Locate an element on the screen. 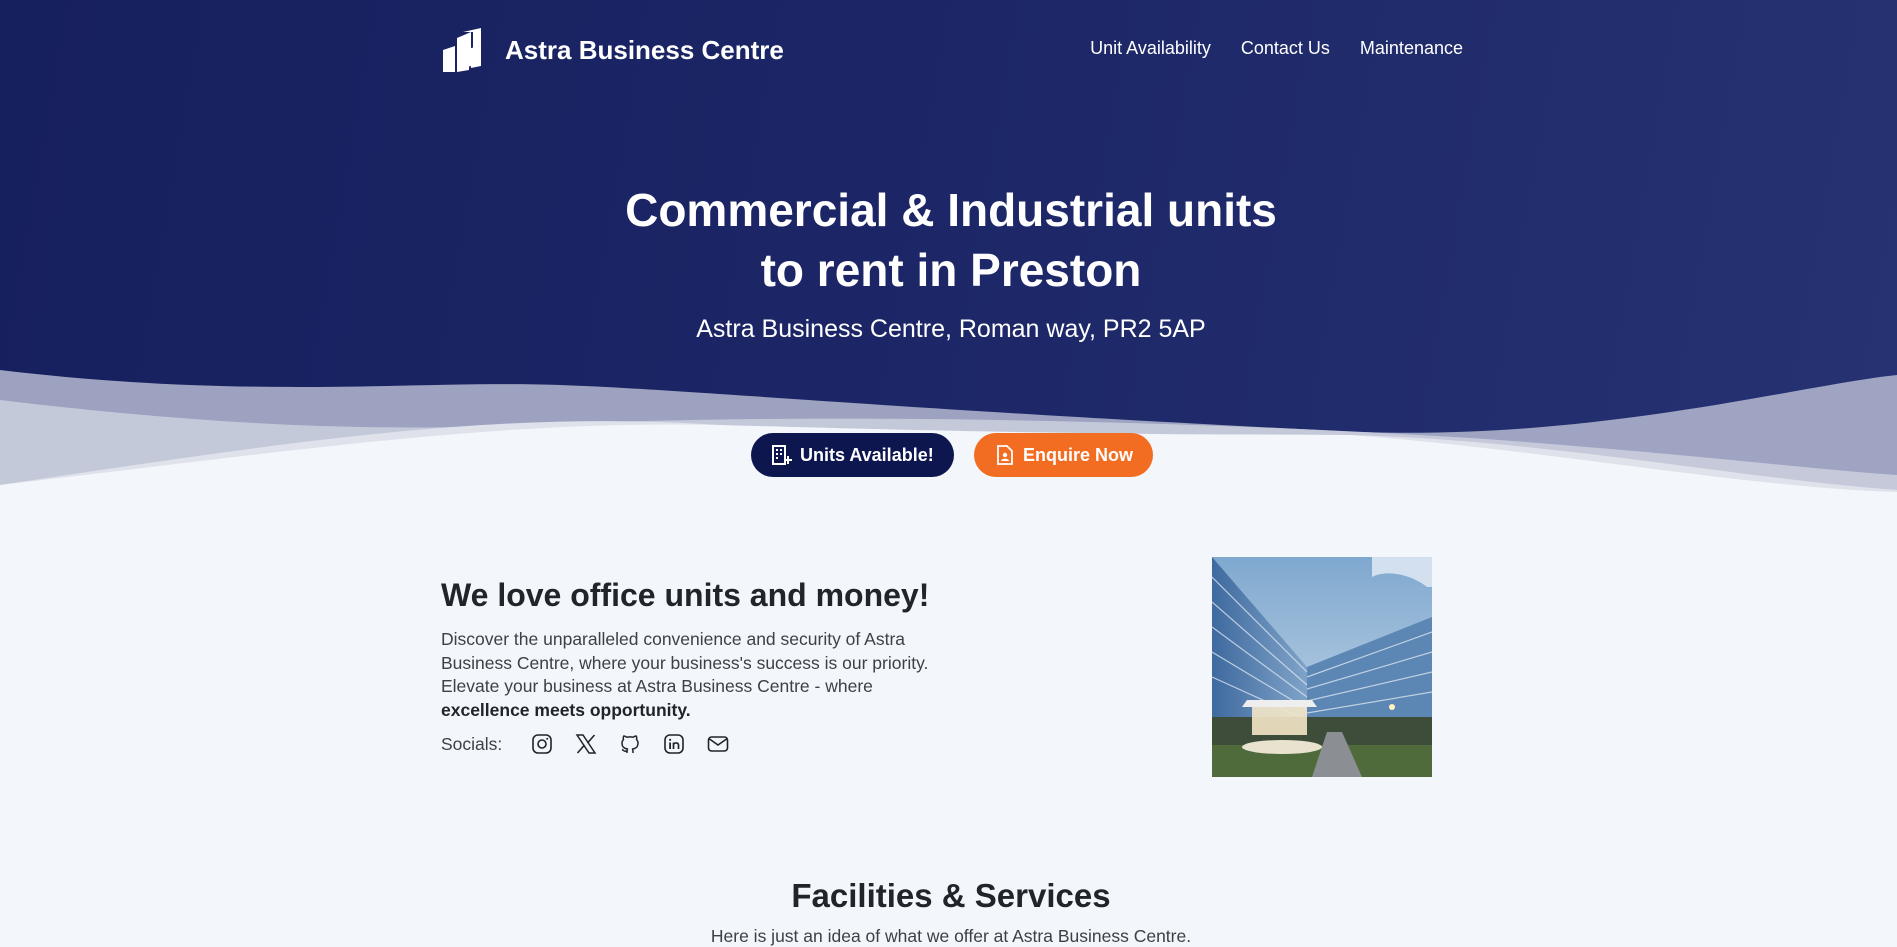  brand: Astra Business Centre is located at coordinates (612, 50).